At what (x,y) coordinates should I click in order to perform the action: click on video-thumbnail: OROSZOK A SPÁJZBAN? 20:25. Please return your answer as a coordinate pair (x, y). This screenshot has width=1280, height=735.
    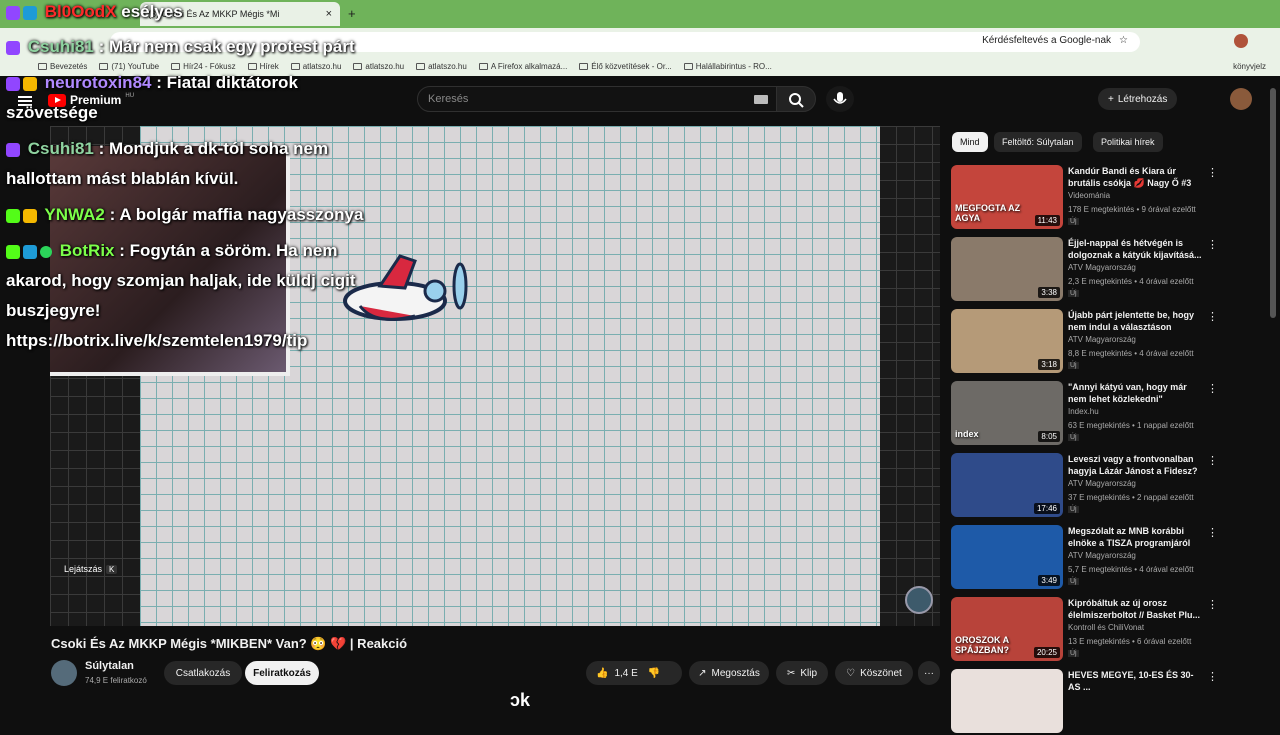
    Looking at the image, I should click on (1007, 629).